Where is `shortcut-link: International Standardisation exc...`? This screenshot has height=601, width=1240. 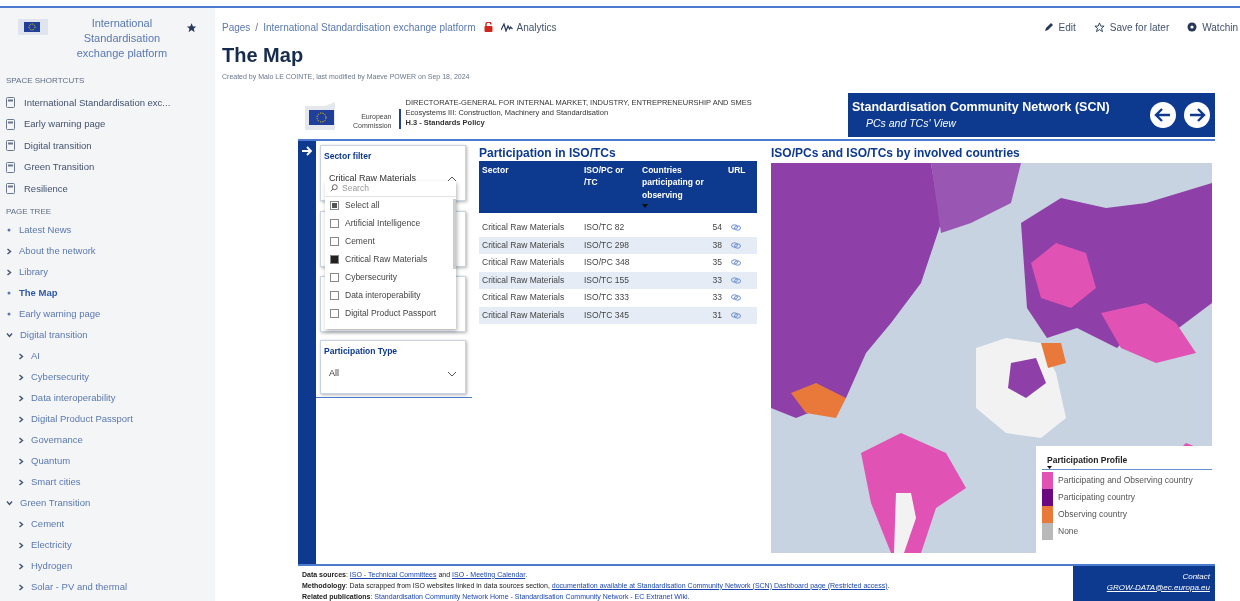 shortcut-link: International Standardisation exc... is located at coordinates (101, 103).